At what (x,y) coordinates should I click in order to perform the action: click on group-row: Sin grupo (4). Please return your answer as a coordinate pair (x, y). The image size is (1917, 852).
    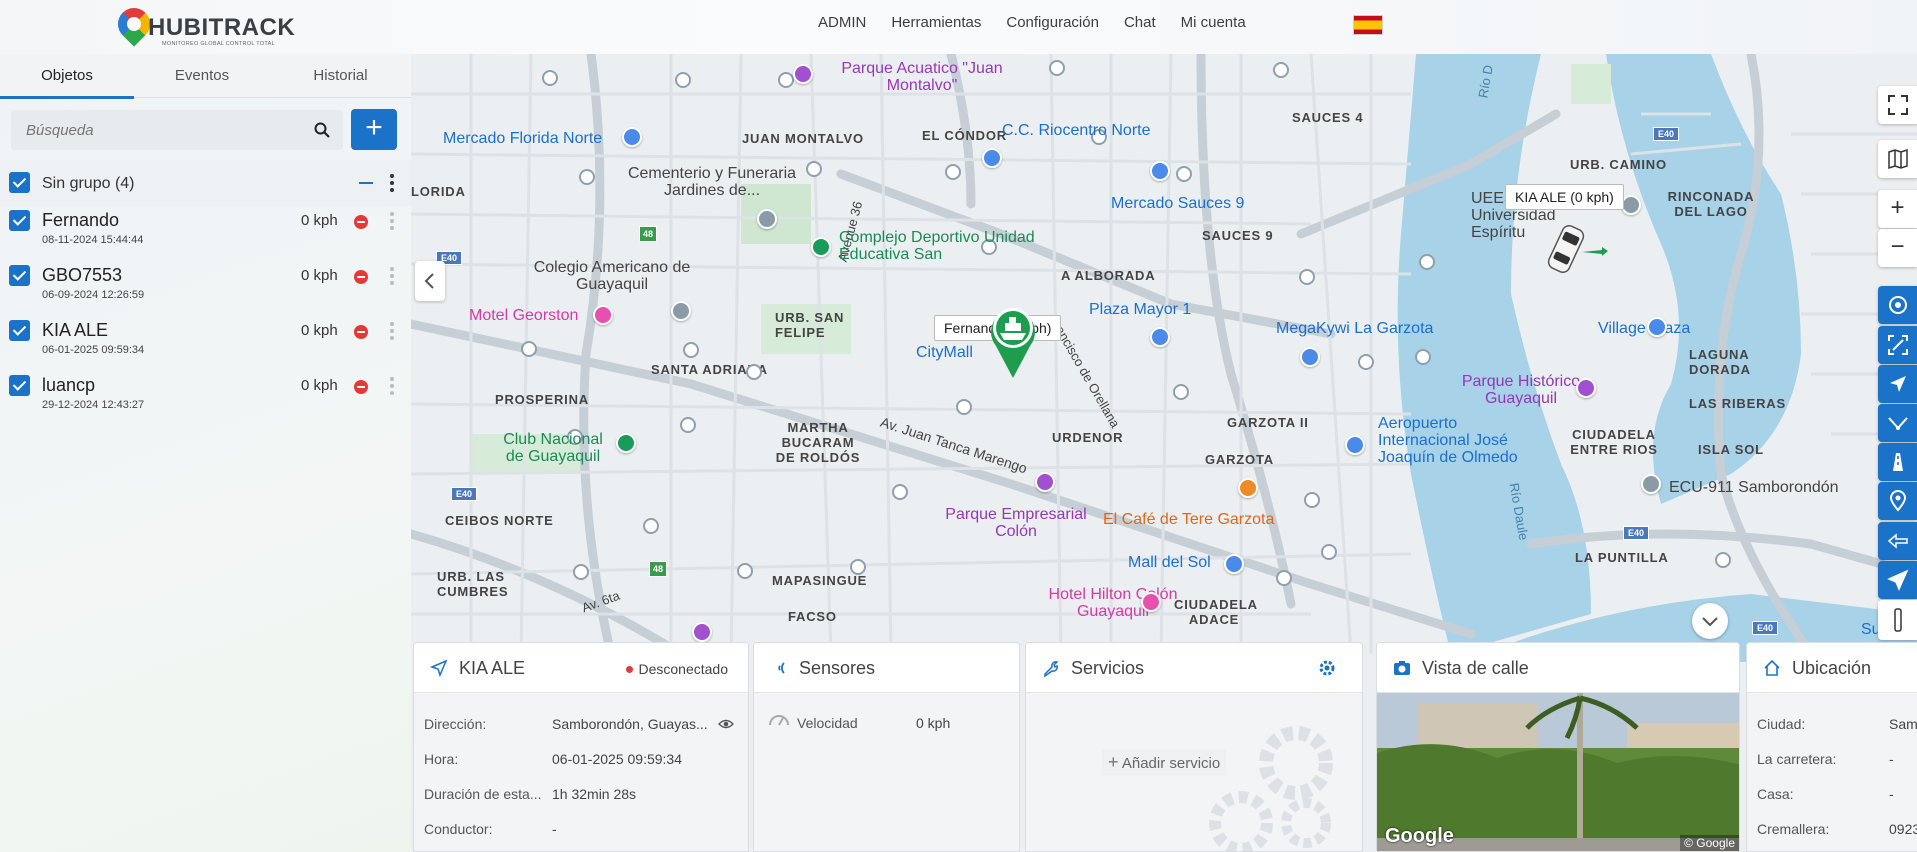
    Looking at the image, I should click on (205, 183).